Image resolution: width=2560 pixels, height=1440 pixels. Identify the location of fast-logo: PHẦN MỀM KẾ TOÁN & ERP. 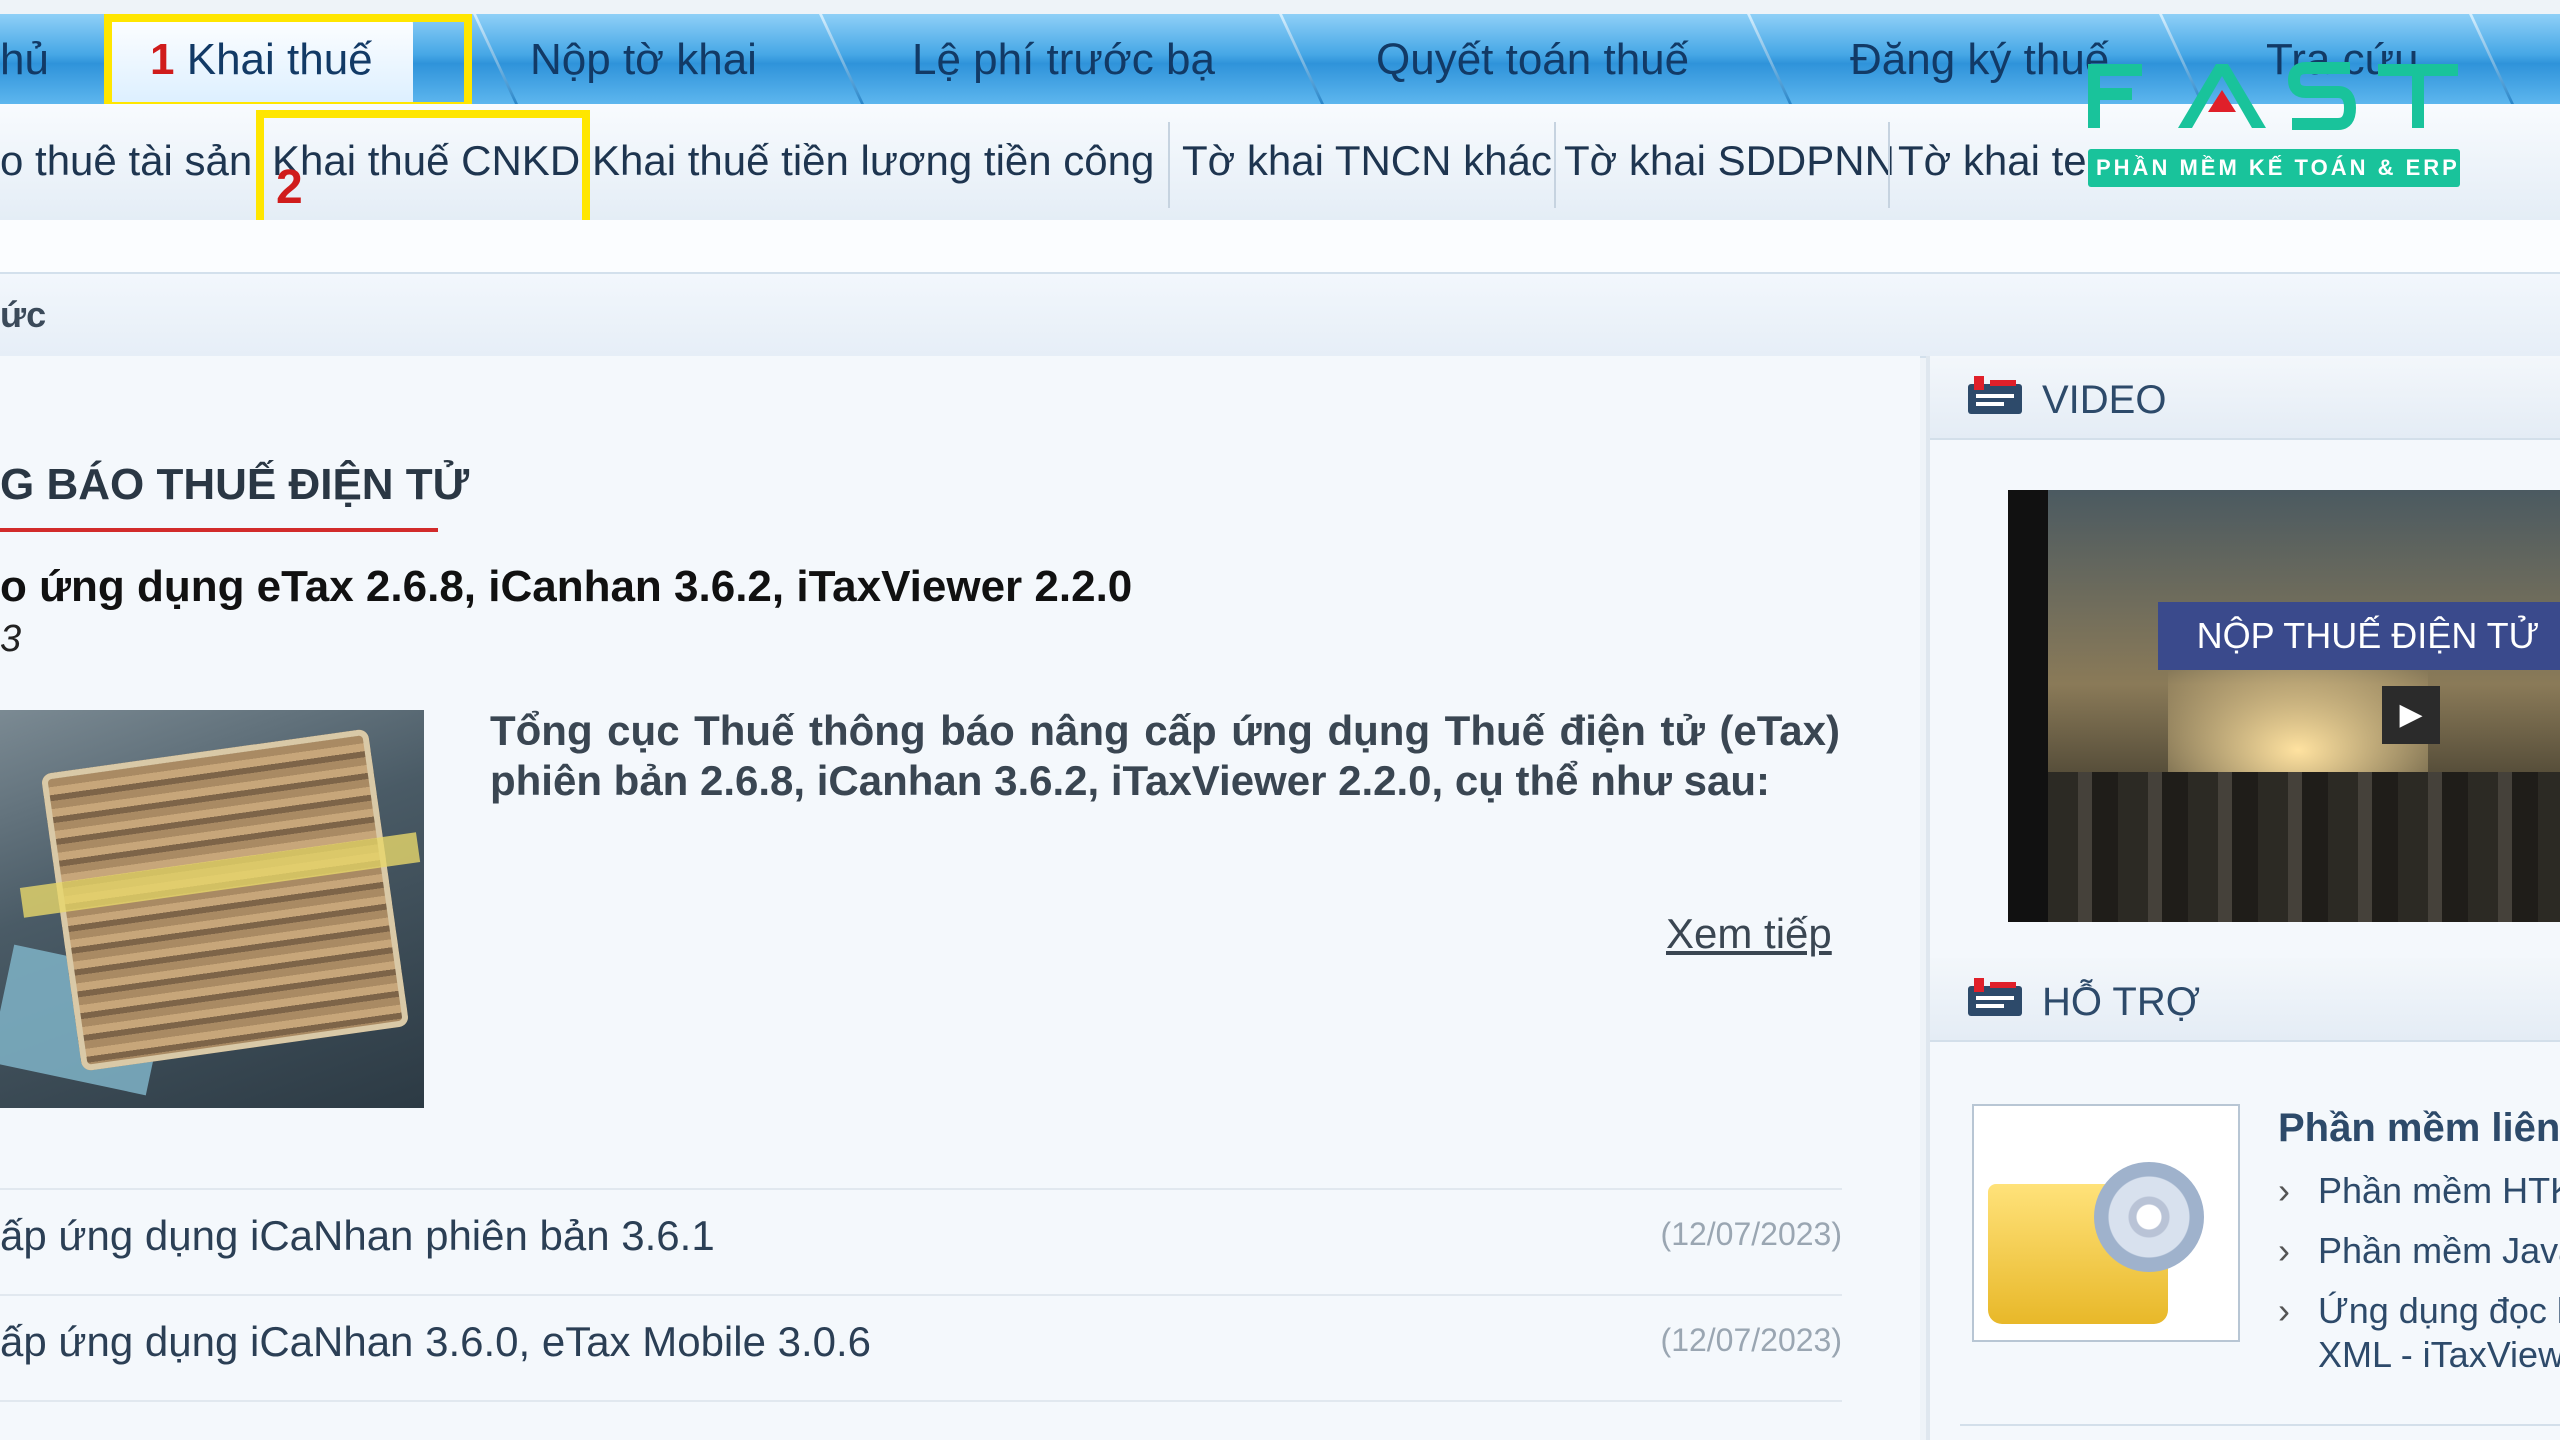
(2274, 123).